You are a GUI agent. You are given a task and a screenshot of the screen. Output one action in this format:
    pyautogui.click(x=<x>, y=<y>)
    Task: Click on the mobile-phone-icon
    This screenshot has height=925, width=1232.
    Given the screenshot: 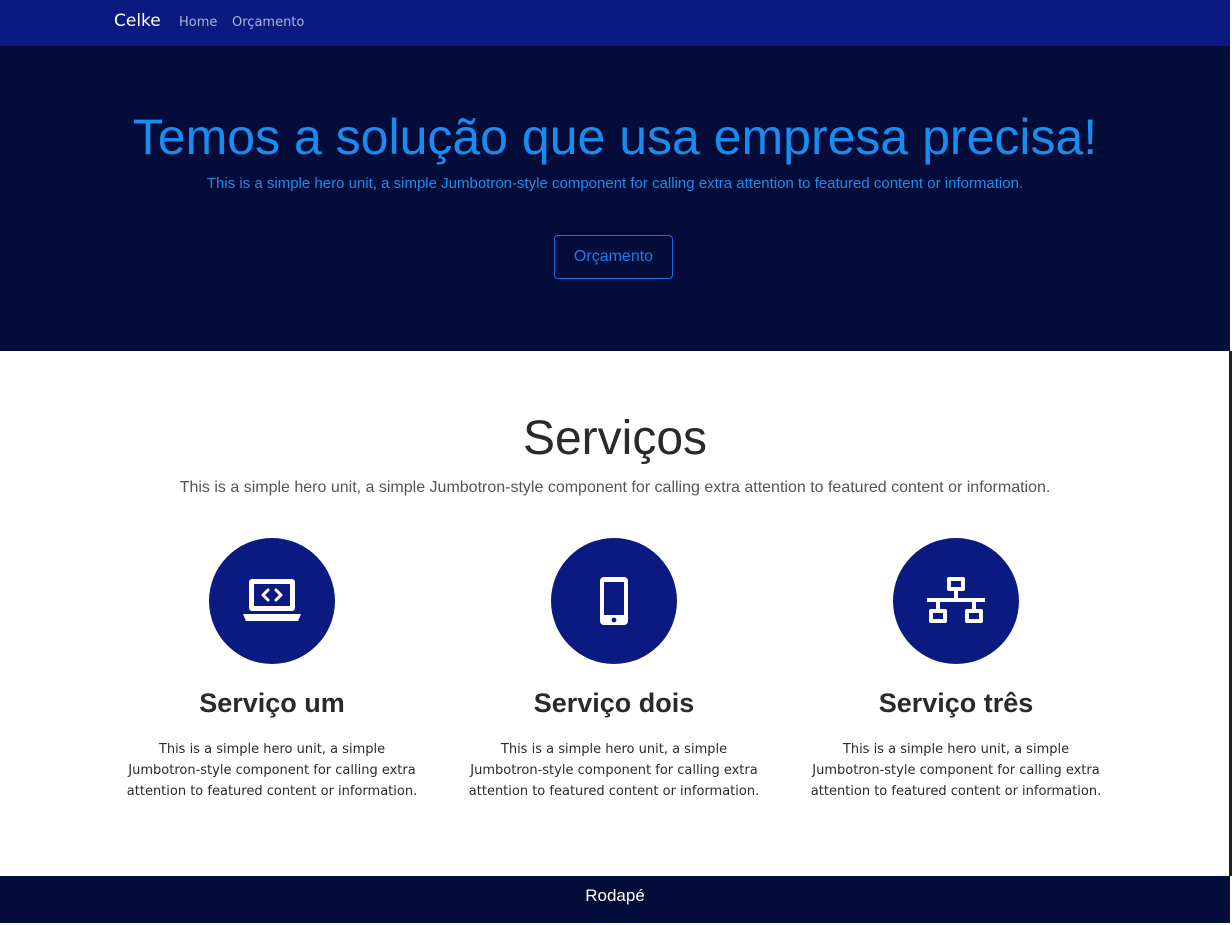 What is the action you would take?
    pyautogui.click(x=614, y=601)
    